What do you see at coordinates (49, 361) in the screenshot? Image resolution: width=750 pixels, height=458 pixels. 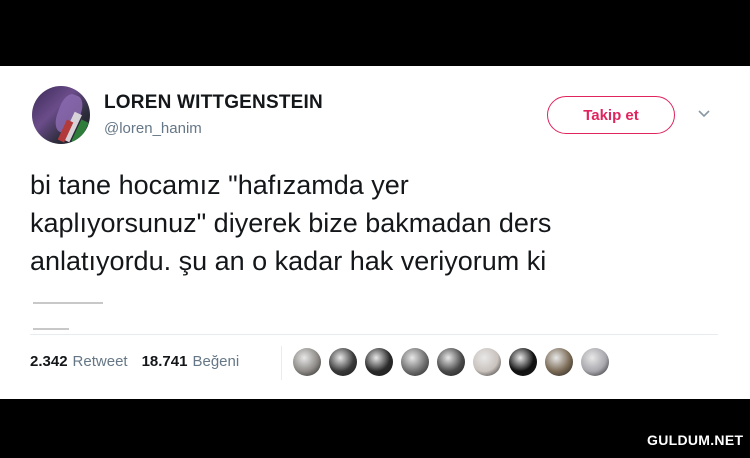 I see `retweet-count: 2.342` at bounding box center [49, 361].